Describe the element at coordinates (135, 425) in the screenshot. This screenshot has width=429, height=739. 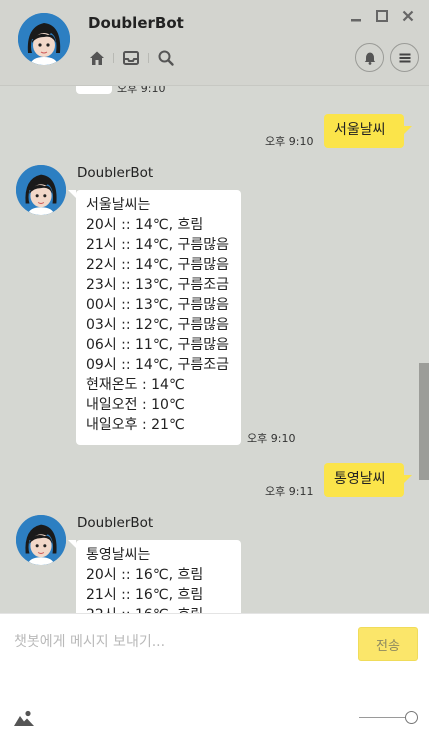
I see `message-line: 내일오후 : 21℃` at that location.